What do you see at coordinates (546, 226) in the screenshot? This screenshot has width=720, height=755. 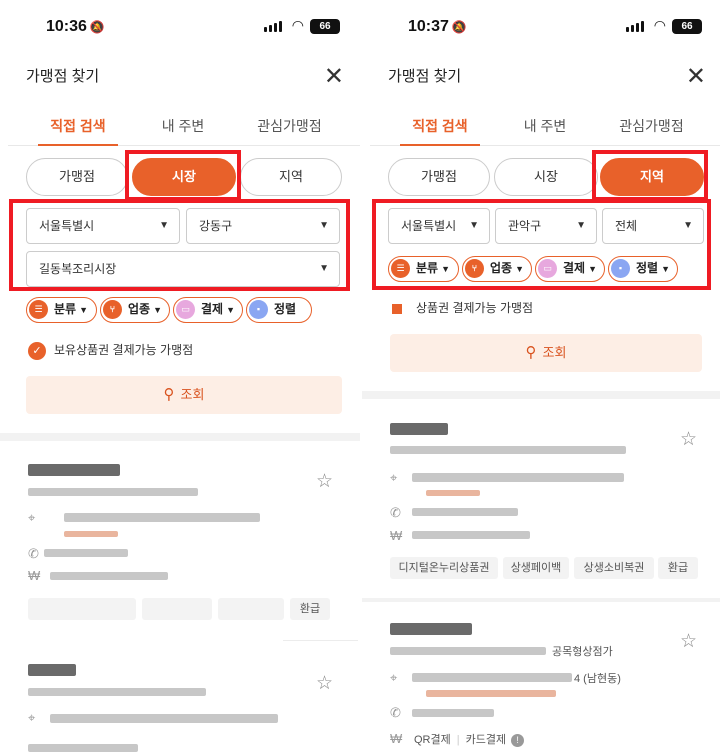 I see `district-select: 관악구 ▼` at bounding box center [546, 226].